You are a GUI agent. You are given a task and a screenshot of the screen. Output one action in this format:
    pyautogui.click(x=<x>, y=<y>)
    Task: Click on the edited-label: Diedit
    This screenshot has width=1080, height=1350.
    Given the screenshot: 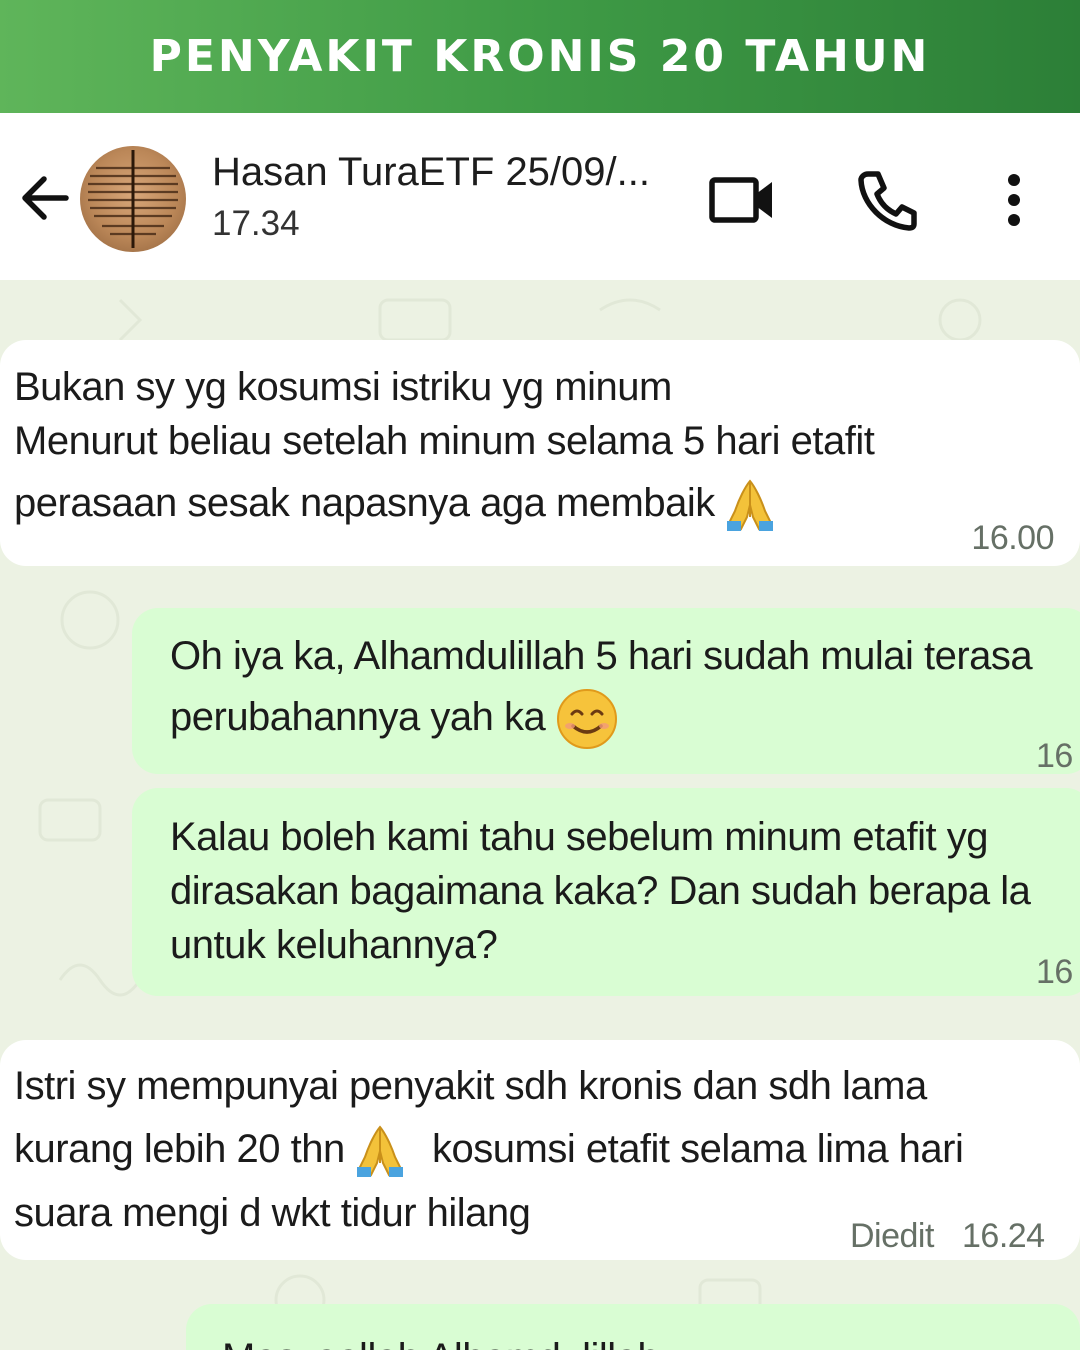 What is the action you would take?
    pyautogui.click(x=892, y=1236)
    